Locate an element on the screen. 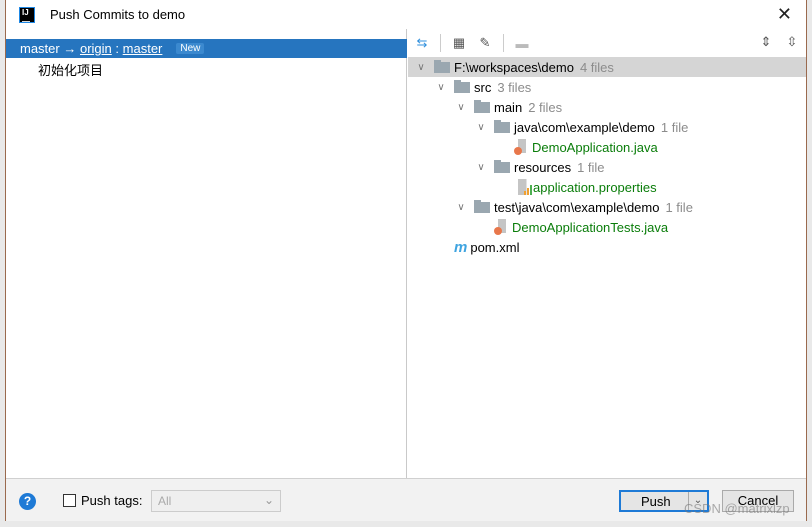 This screenshot has width=812, height=527. push-label: Push is located at coordinates (656, 501).